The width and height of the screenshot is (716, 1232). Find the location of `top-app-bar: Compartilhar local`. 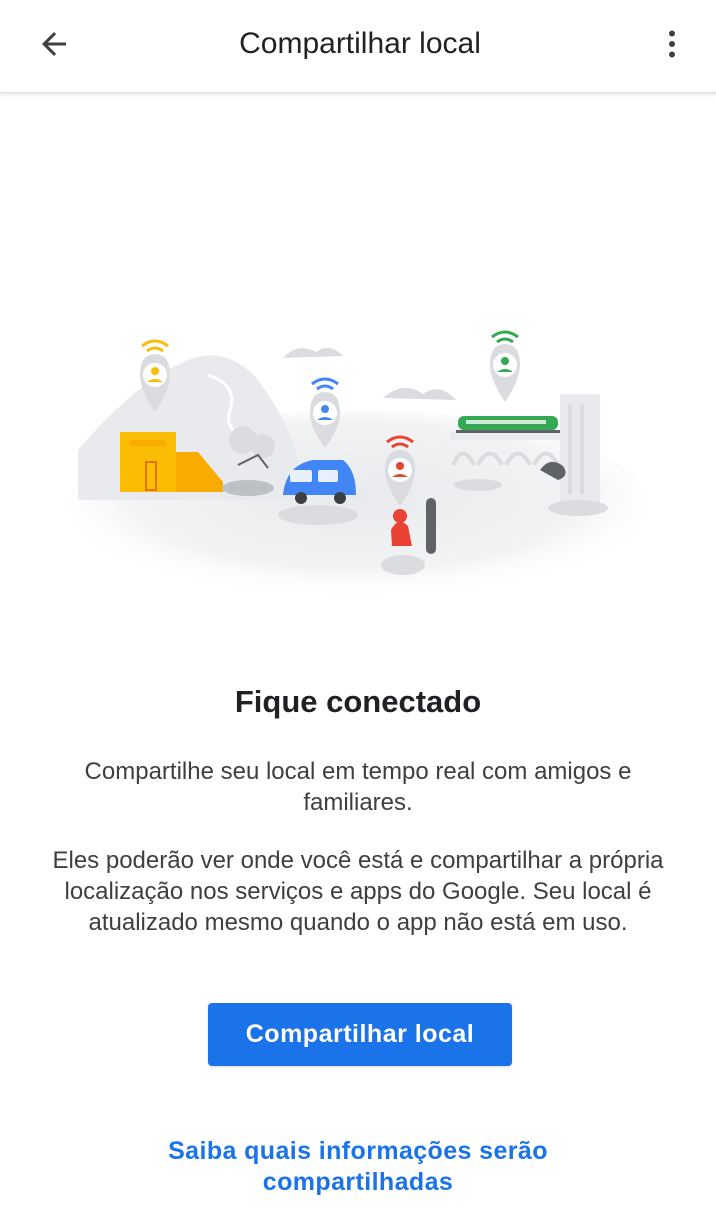

top-app-bar: Compartilhar local is located at coordinates (358, 46).